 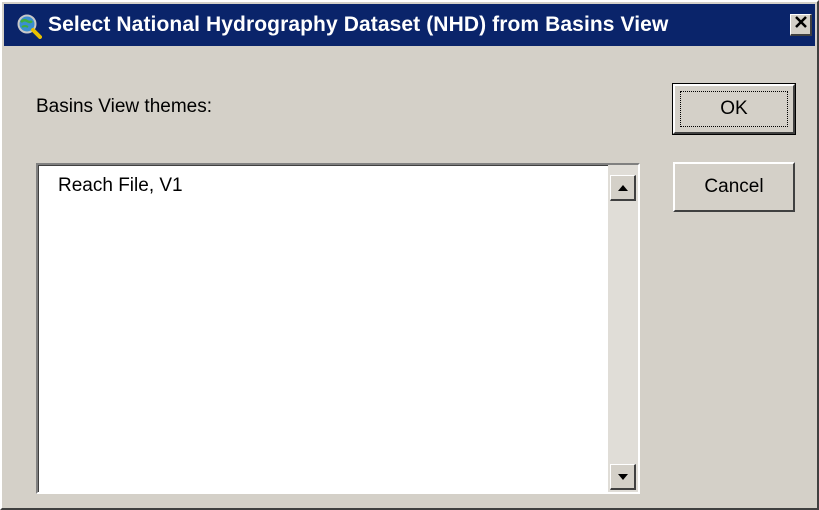 What do you see at coordinates (623, 328) in the screenshot?
I see `vertical-scrollbar` at bounding box center [623, 328].